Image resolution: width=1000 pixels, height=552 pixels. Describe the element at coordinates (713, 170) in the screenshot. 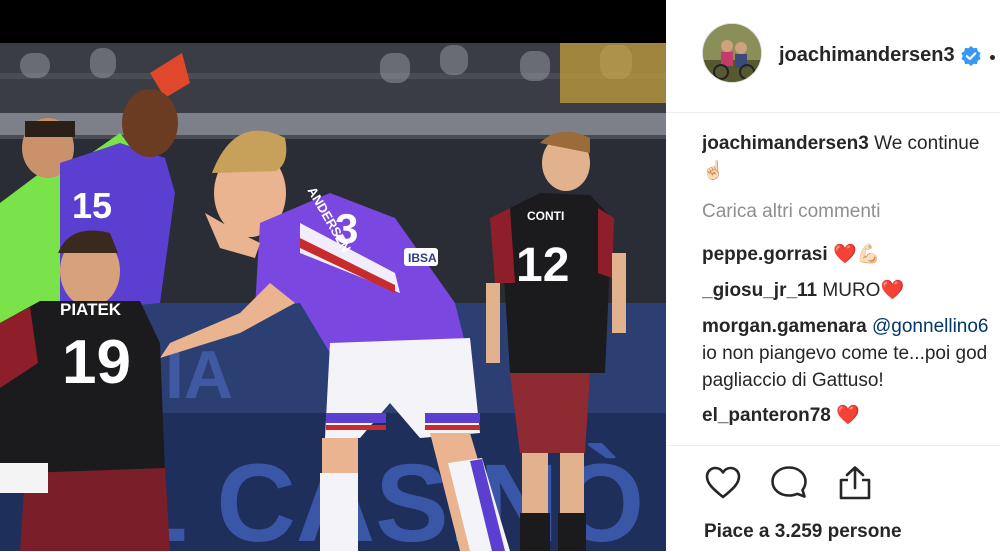

I see `caption-emoji: ☝🏻` at that location.